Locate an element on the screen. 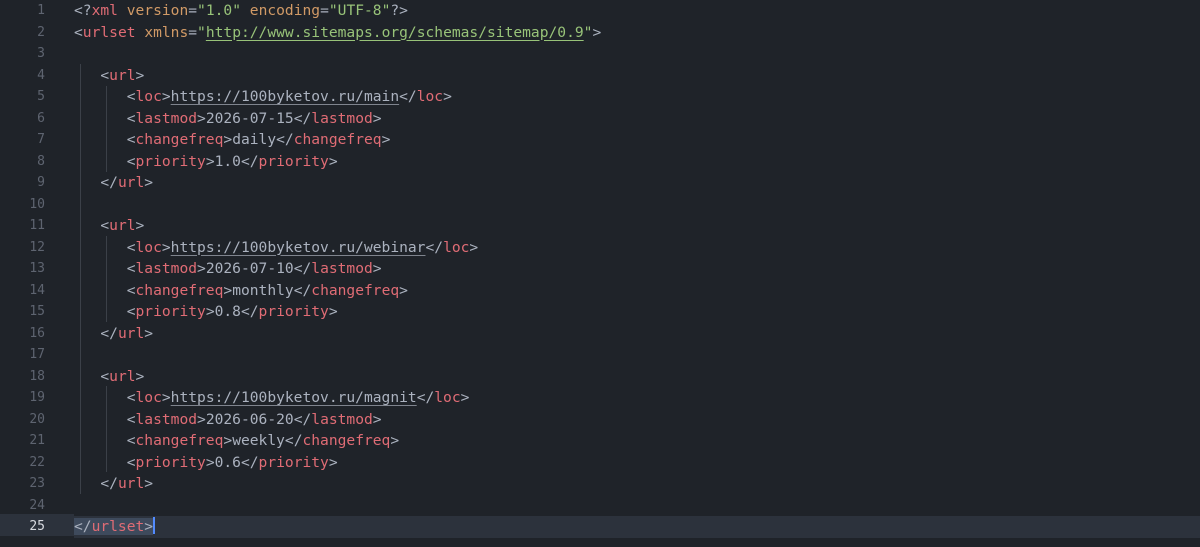  lastmod-value: 2026-07-15 is located at coordinates (249, 118).